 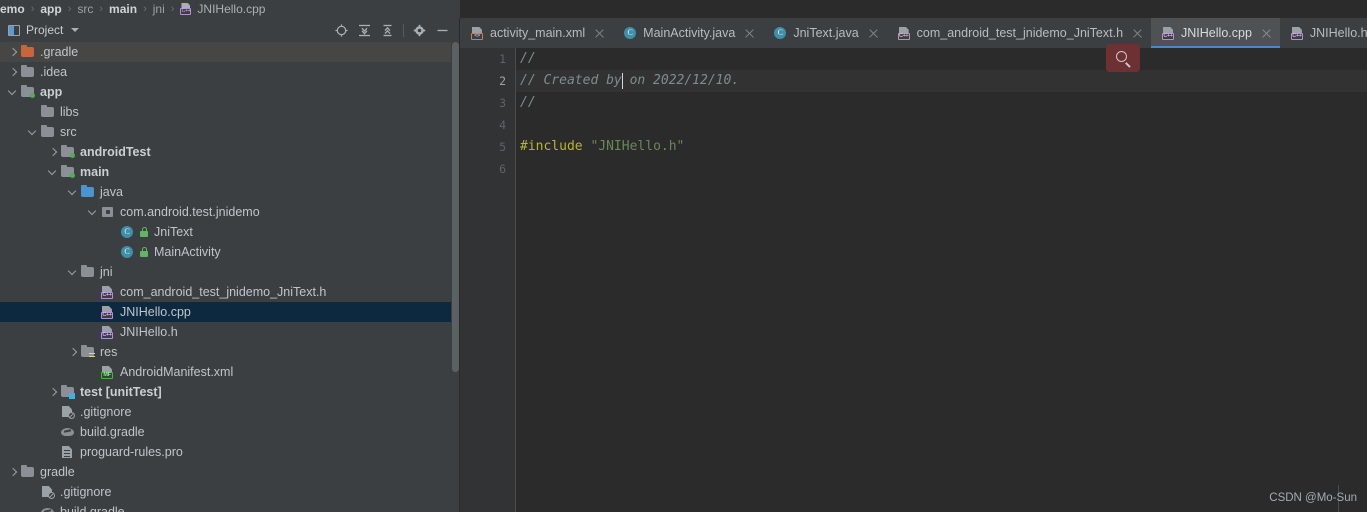 What do you see at coordinates (111, 192) in the screenshot?
I see `tree-row-label: java` at bounding box center [111, 192].